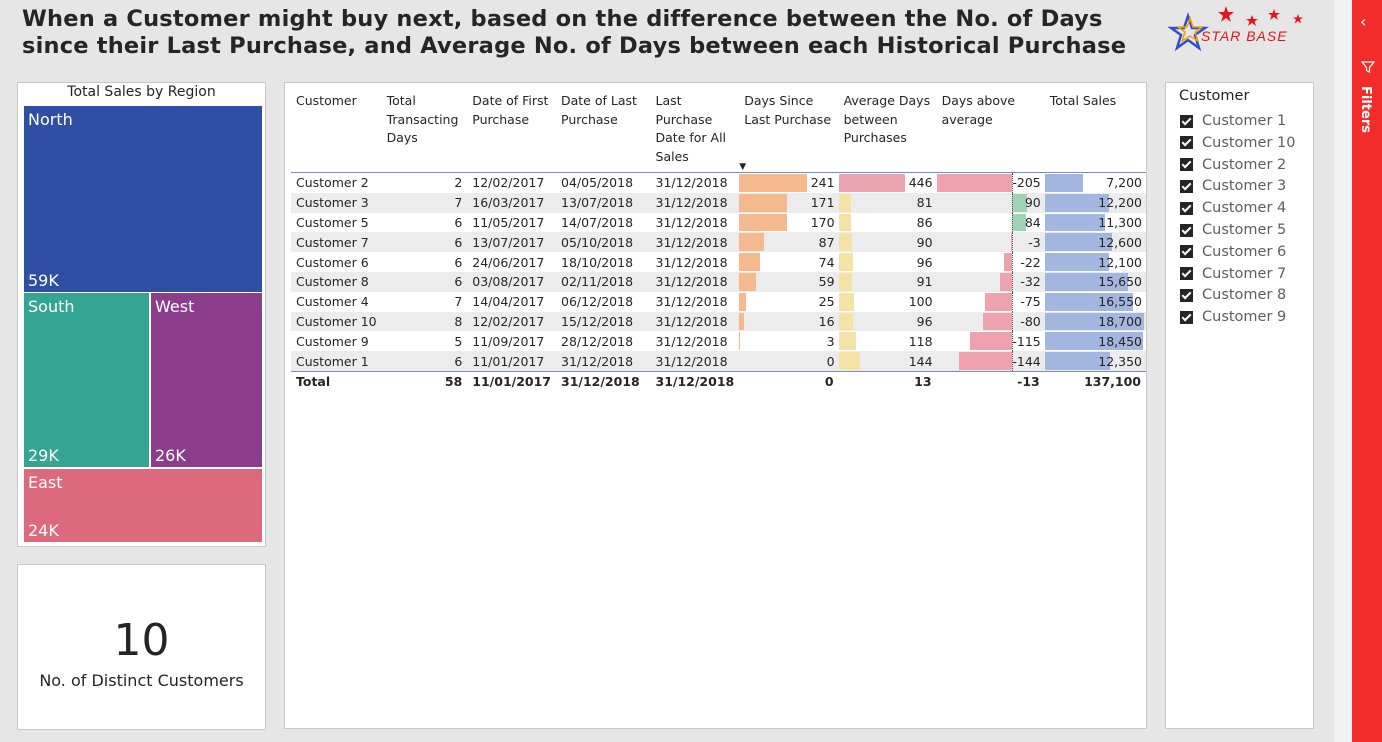 Image resolution: width=1382 pixels, height=742 pixels. I want to click on cell-average-days-value: 118, so click(920, 341).